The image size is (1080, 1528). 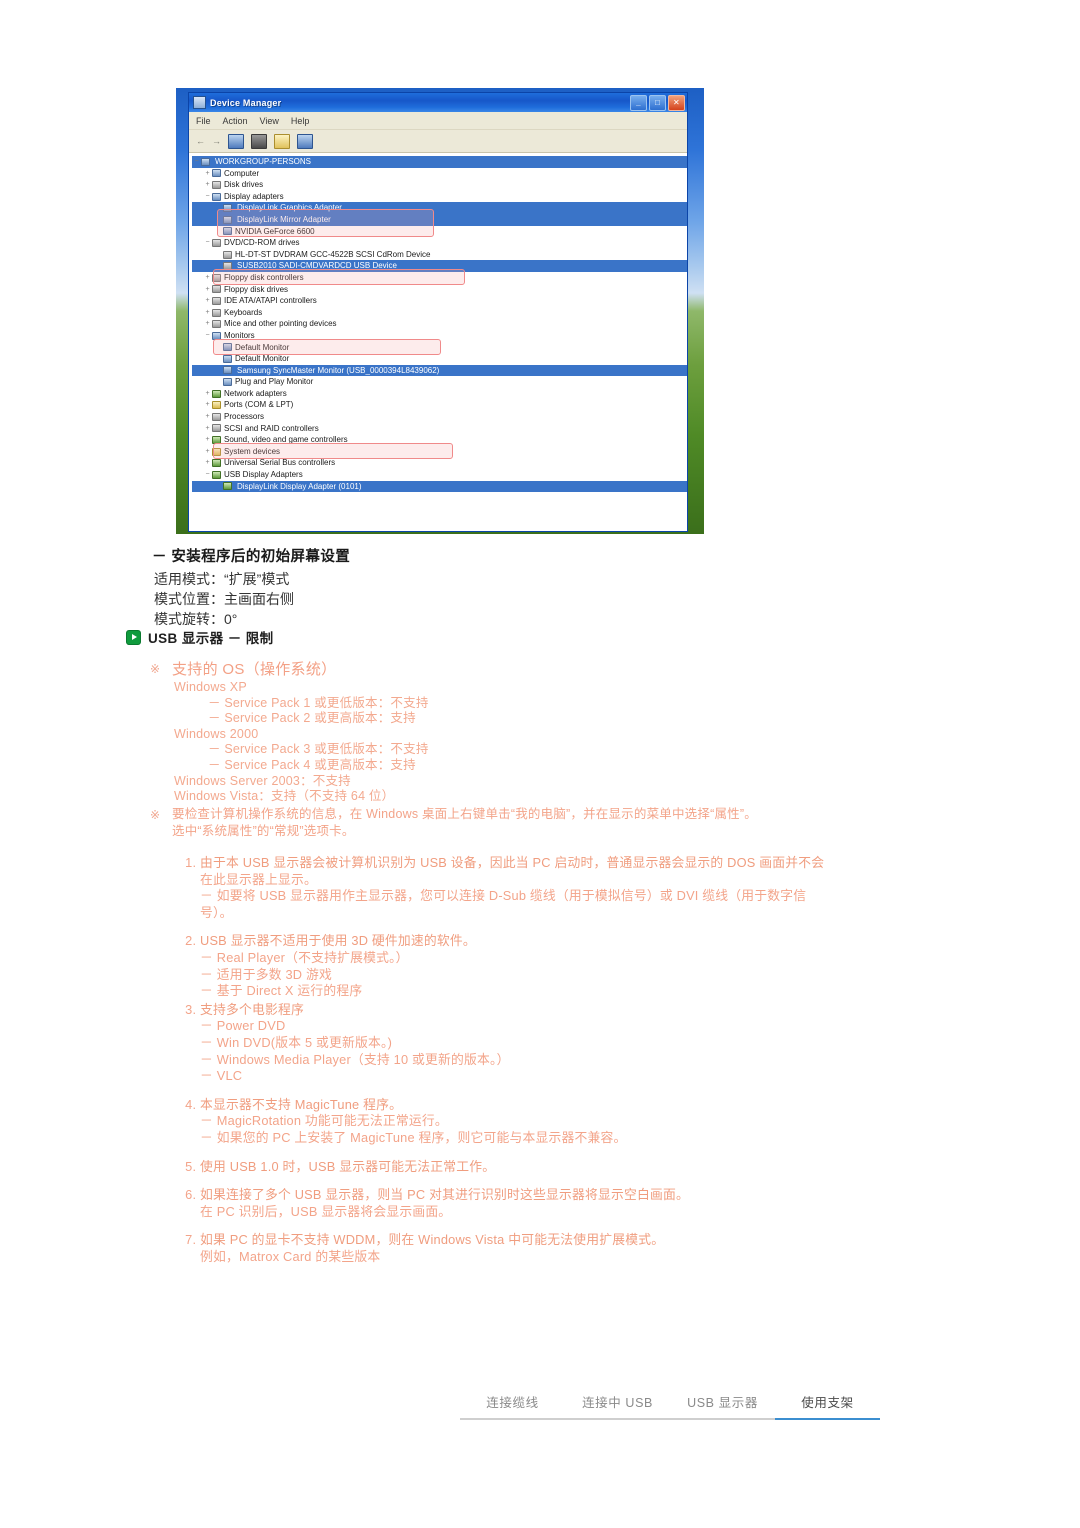 What do you see at coordinates (439, 278) in the screenshot?
I see `tree-item: + Floppy disk controllers` at bounding box center [439, 278].